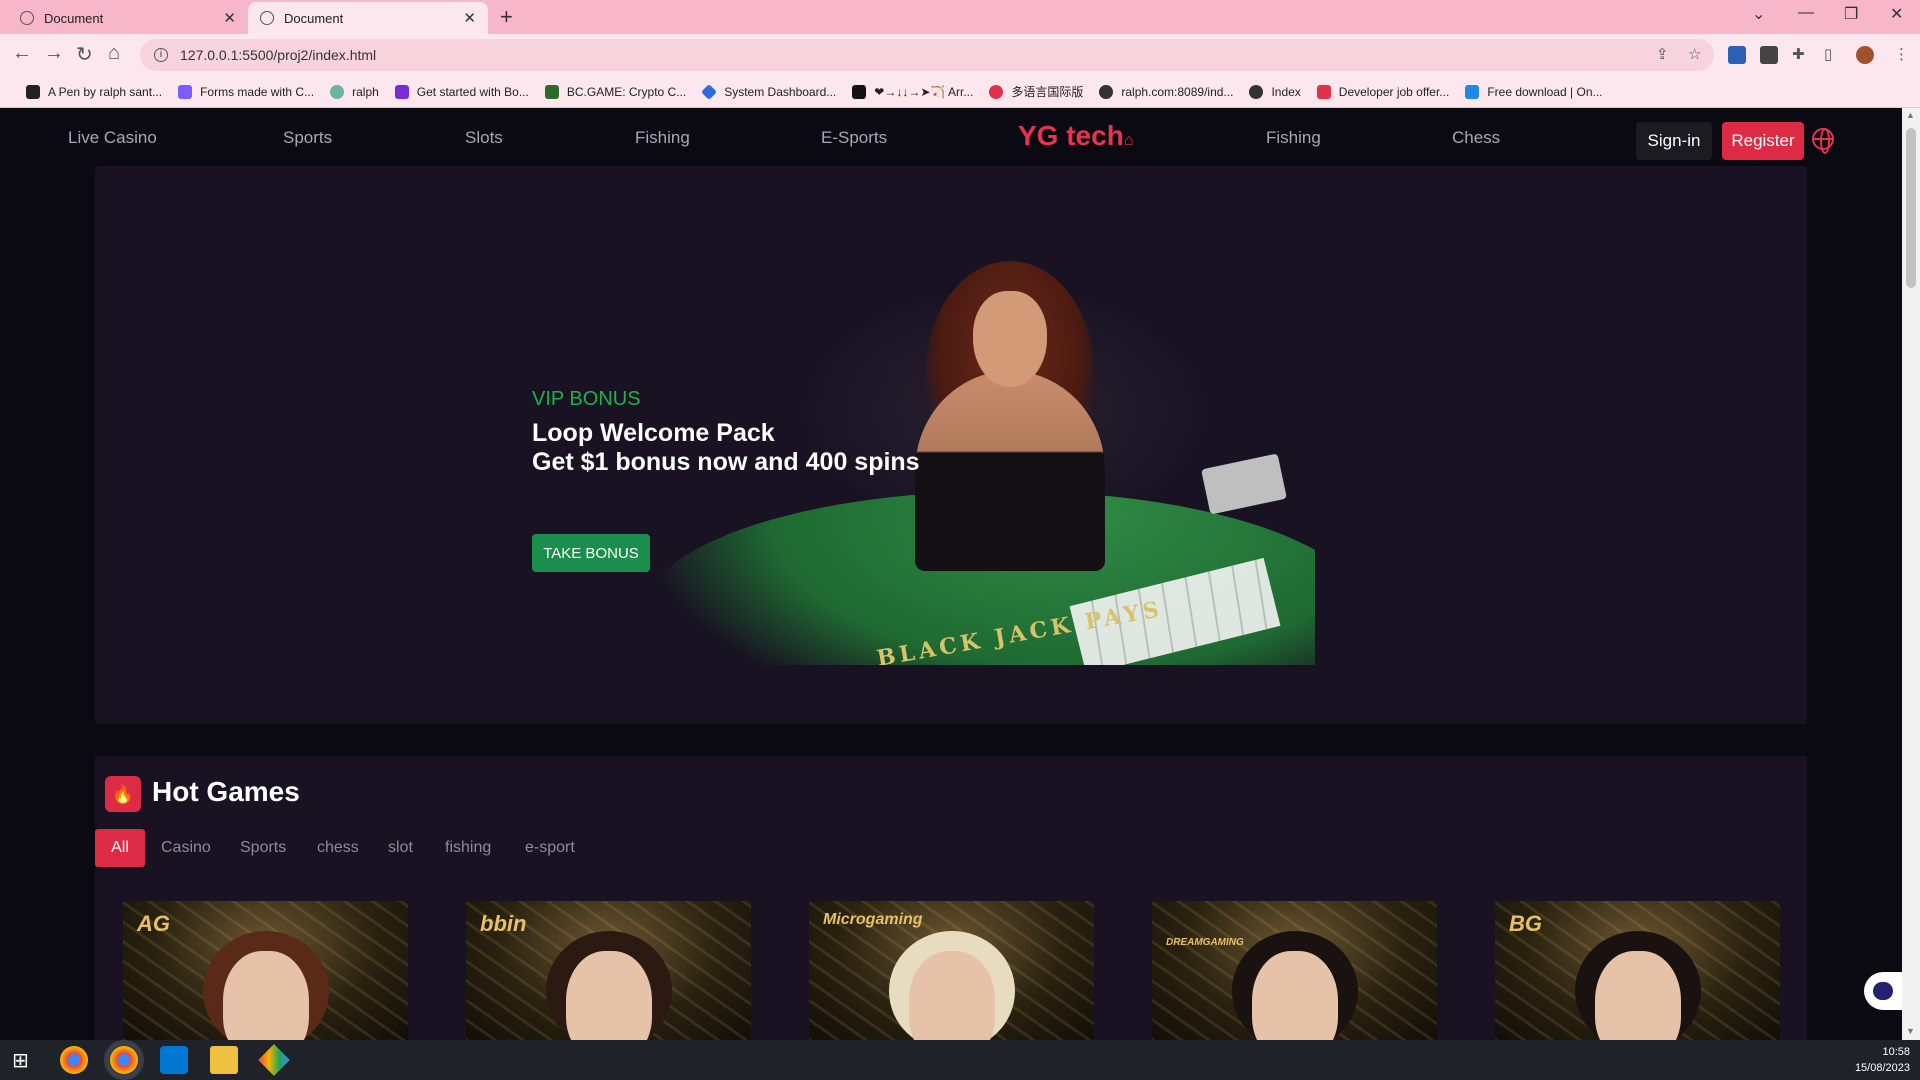 The height and width of the screenshot is (1080, 1920). I want to click on chrome-icon, so click(74, 1060).